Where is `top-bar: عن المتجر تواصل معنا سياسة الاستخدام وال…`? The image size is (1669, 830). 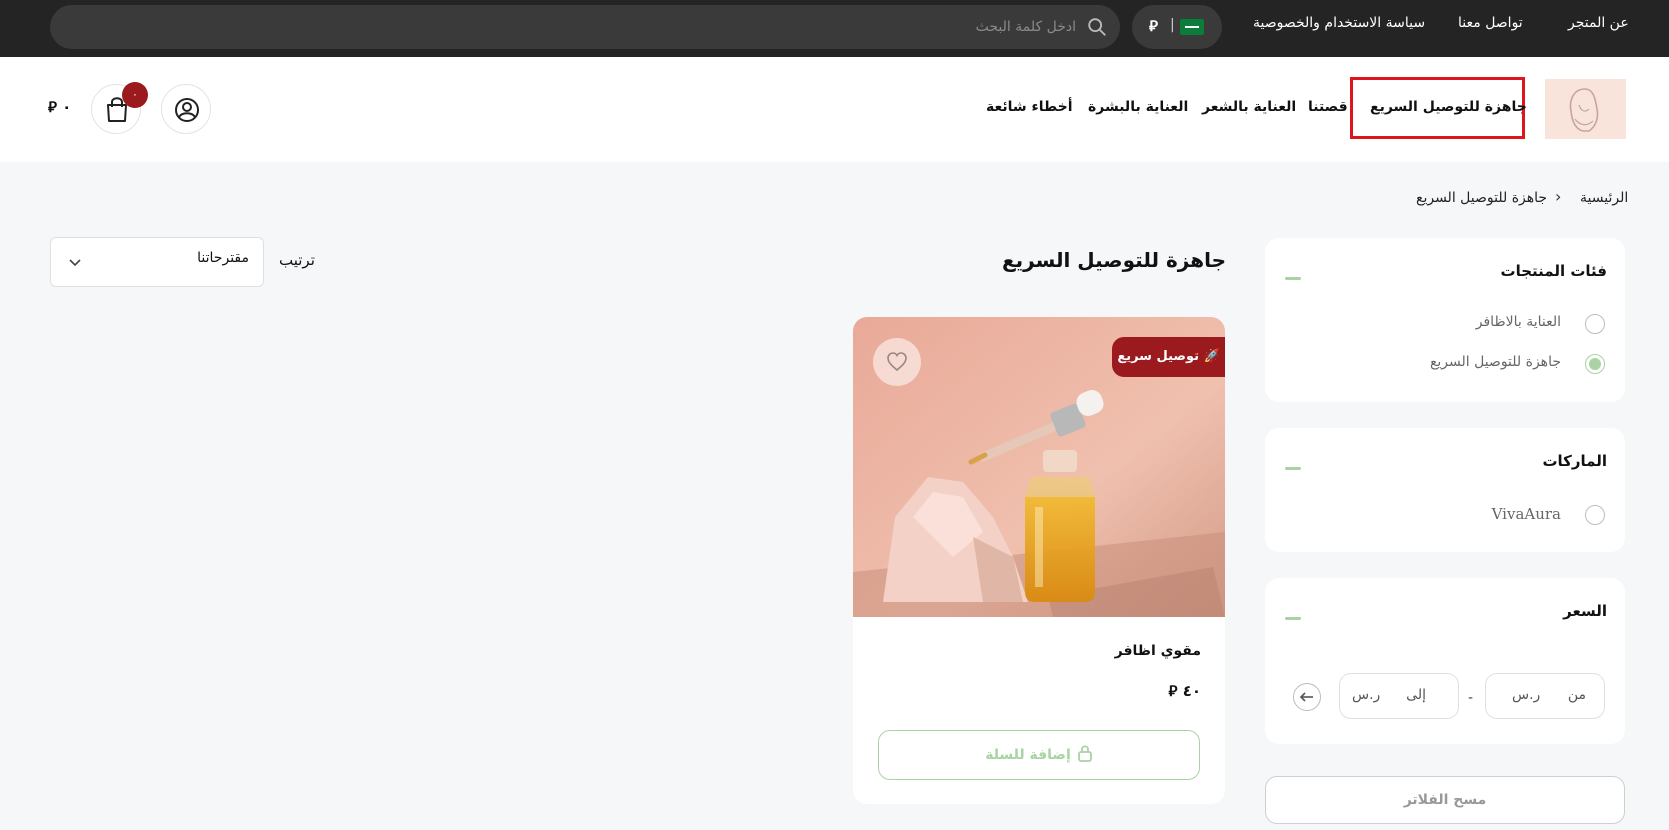 top-bar: عن المتجر تواصل معنا سياسة الاستخدام وال… is located at coordinates (834, 28).